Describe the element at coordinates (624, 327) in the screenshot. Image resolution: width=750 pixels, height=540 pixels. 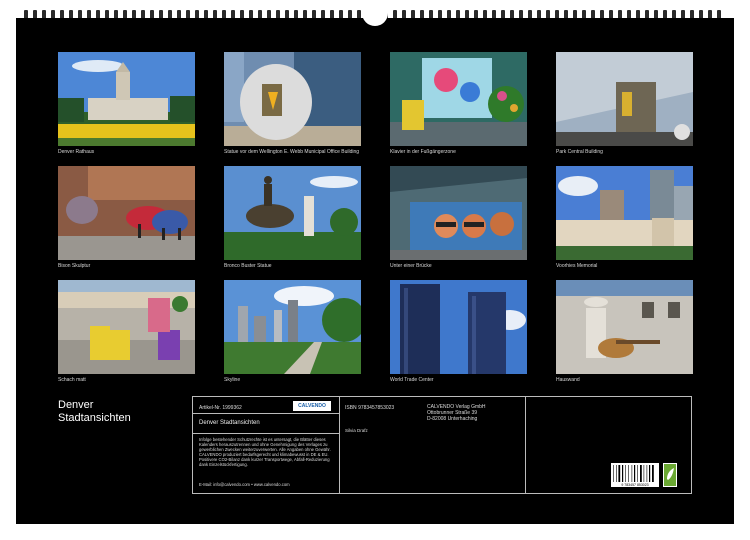
I see `photo-hauswand` at that location.